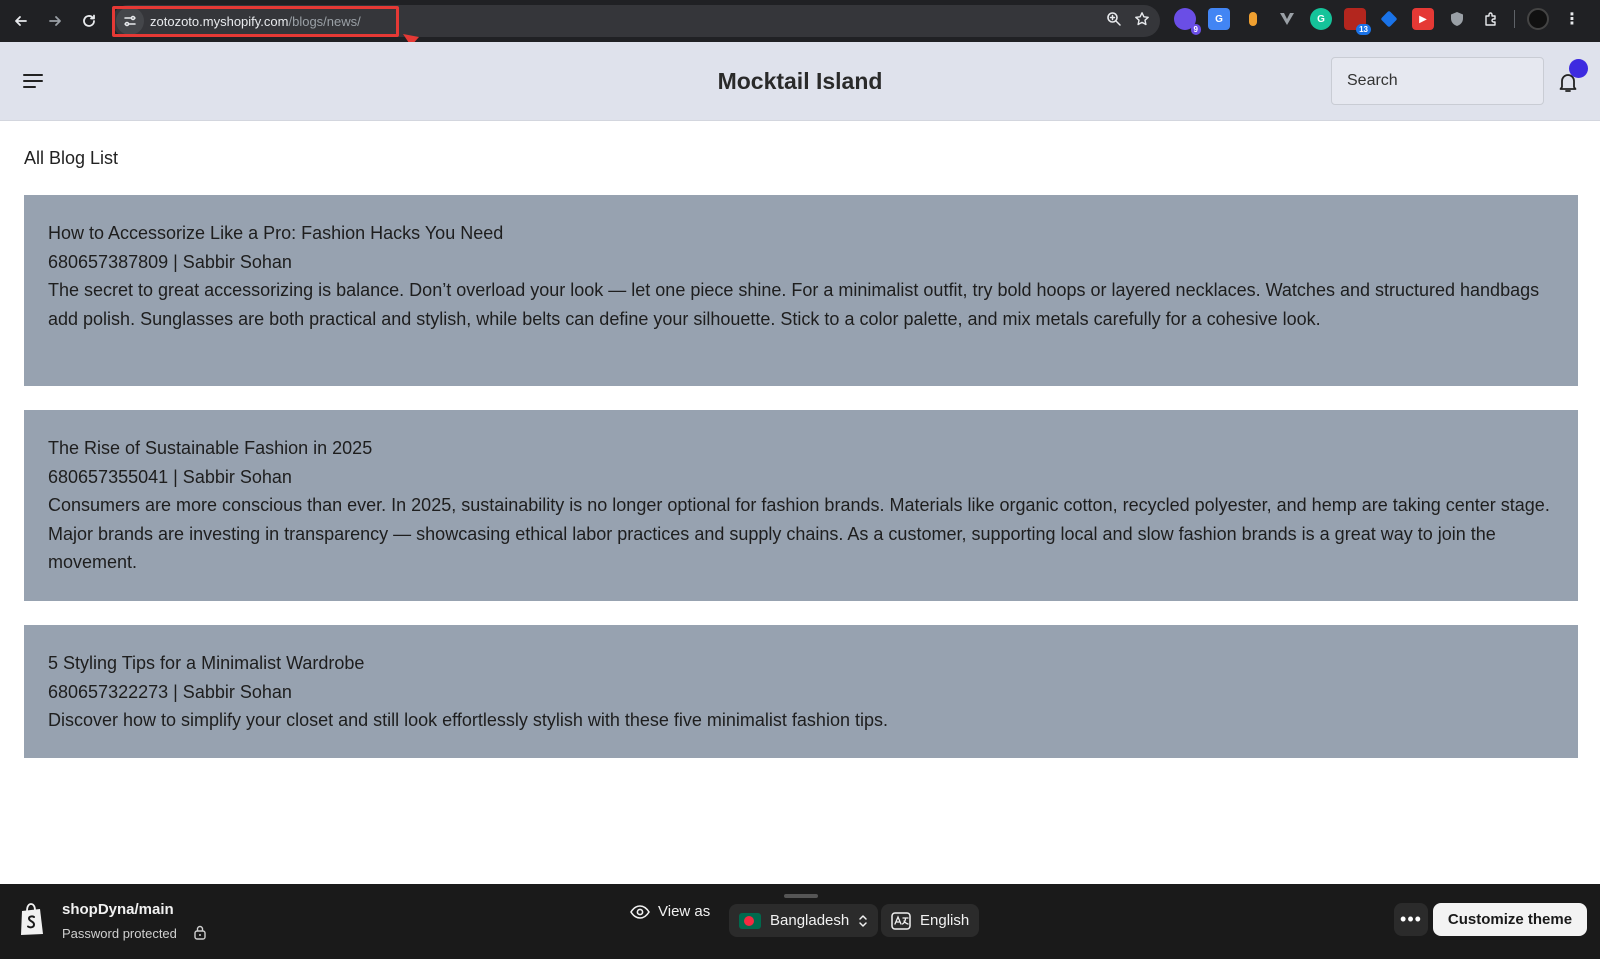 This screenshot has height=959, width=1600. What do you see at coordinates (1514, 19) in the screenshot?
I see `toolbar-divider` at bounding box center [1514, 19].